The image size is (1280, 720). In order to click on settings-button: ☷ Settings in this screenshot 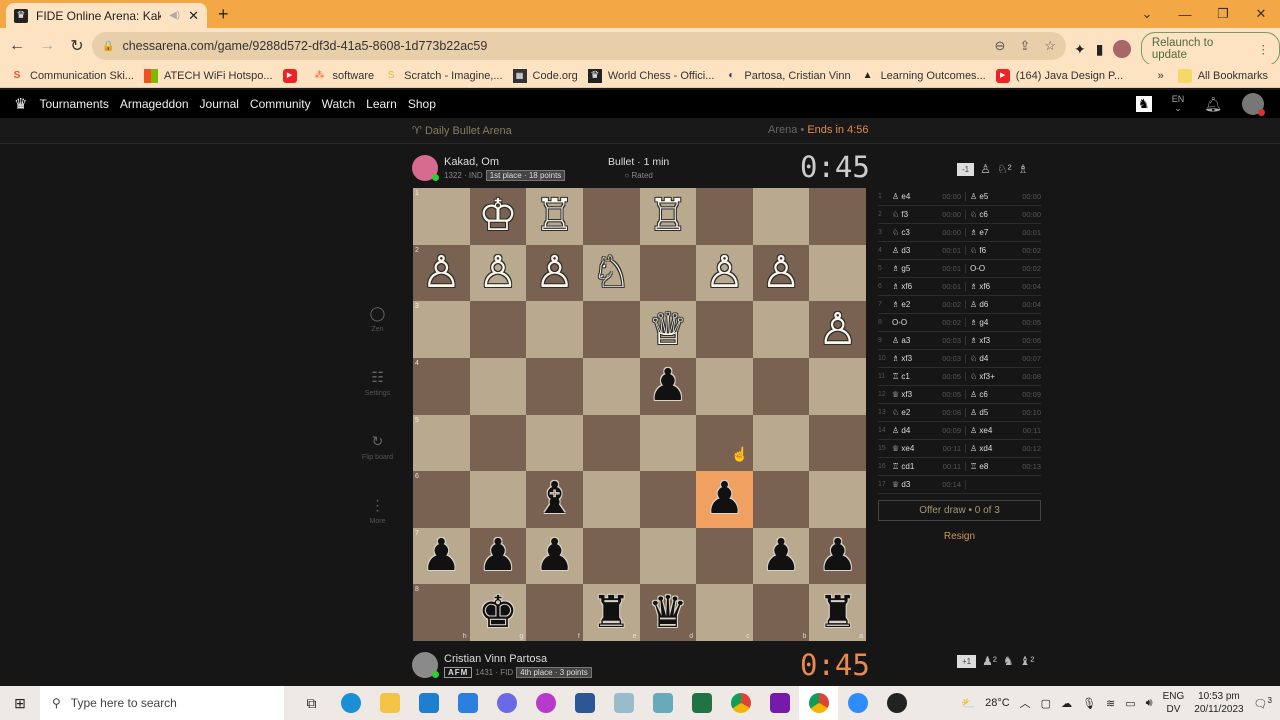, I will do `click(377, 401)`.